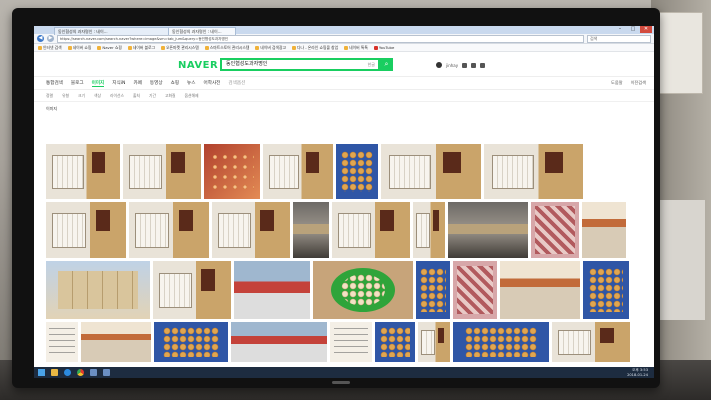 This screenshot has height=400, width=711. I want to click on bookmark-item: 다나 - 온라인 쇼핑몰 창업, so click(315, 48).